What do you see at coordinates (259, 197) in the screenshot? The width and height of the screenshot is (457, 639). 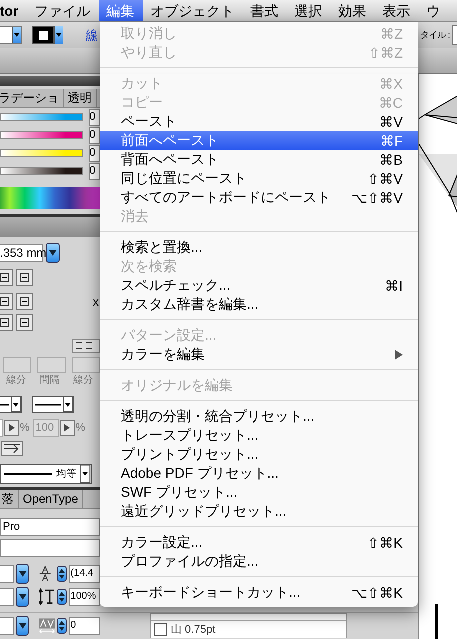 I see `menu-item: すべてのアートボードにペースト ⌥⇧⌘V` at bounding box center [259, 197].